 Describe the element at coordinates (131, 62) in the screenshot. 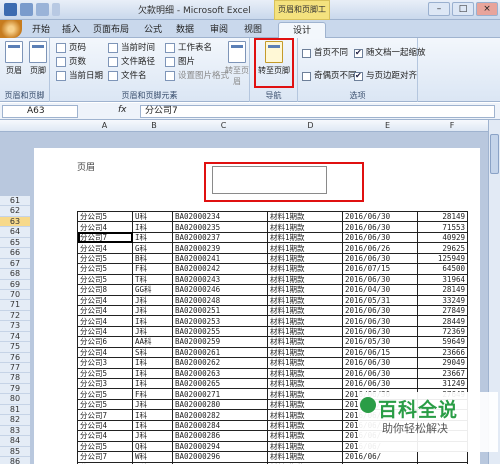

I see `file-path-button: 文件路径` at that location.